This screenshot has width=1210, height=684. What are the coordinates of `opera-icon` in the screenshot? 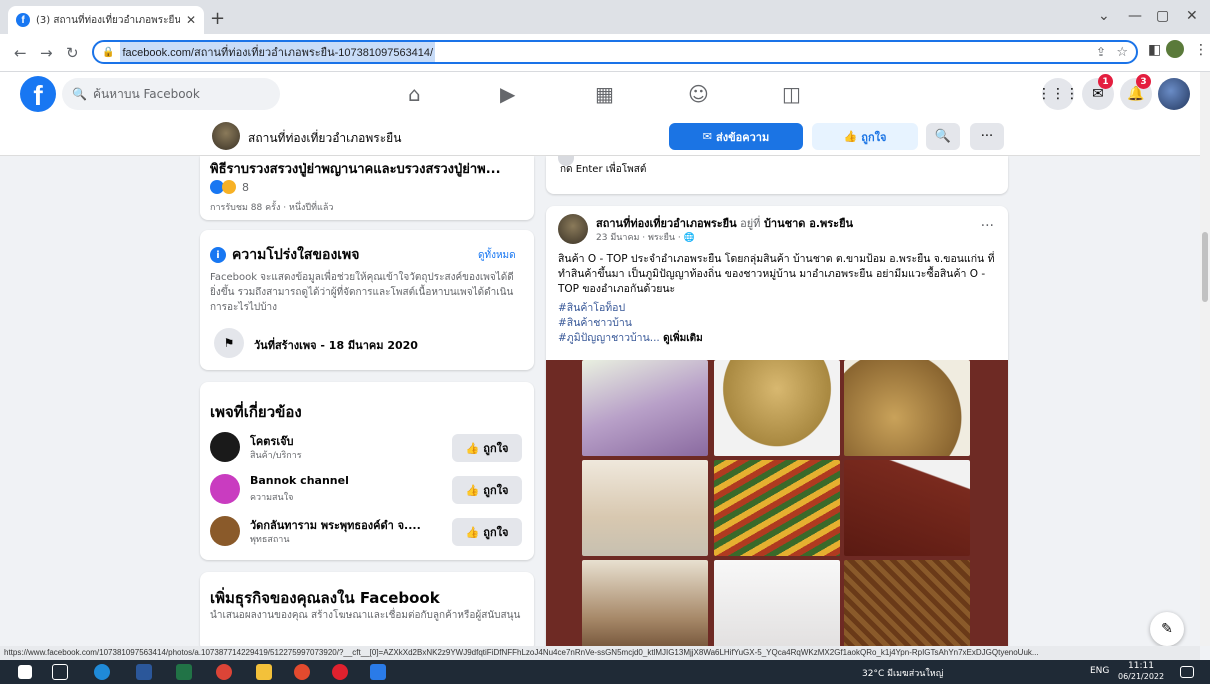 It's located at (340, 672).